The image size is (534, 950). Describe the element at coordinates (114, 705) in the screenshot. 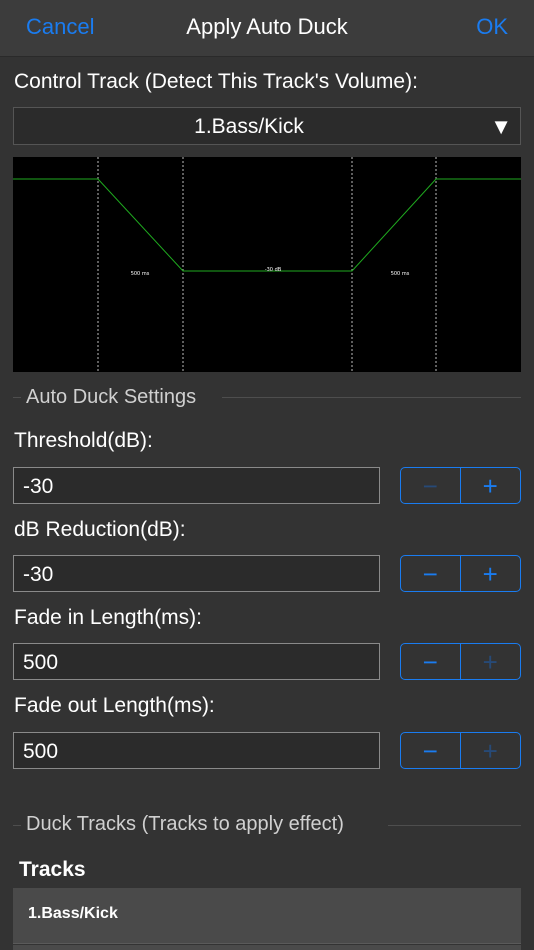

I see `fade-out-label: Fade out Length(ms):` at that location.